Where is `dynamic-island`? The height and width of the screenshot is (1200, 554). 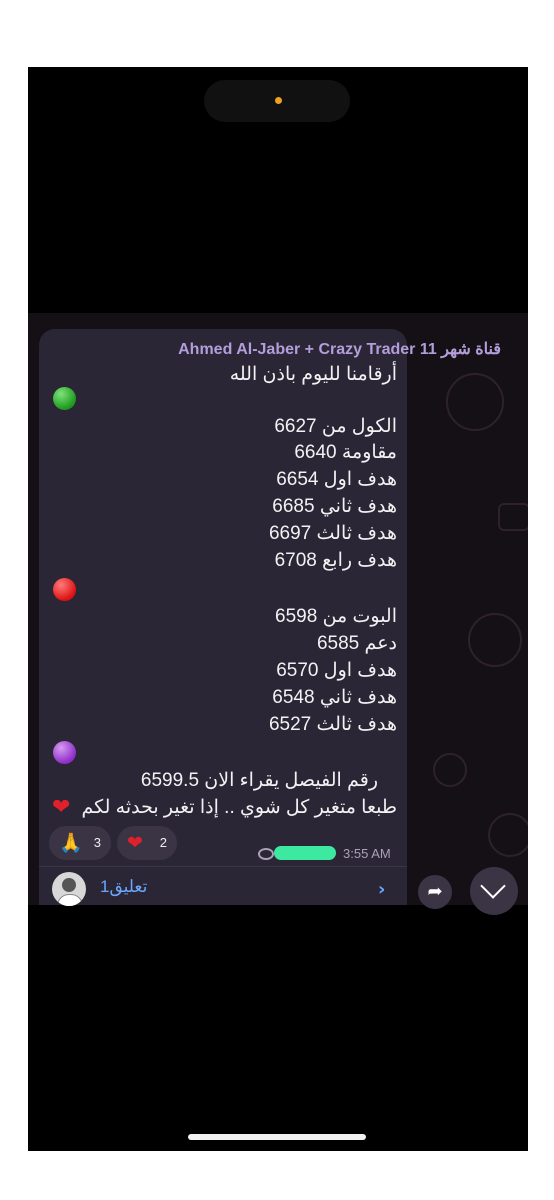
dynamic-island is located at coordinates (277, 101).